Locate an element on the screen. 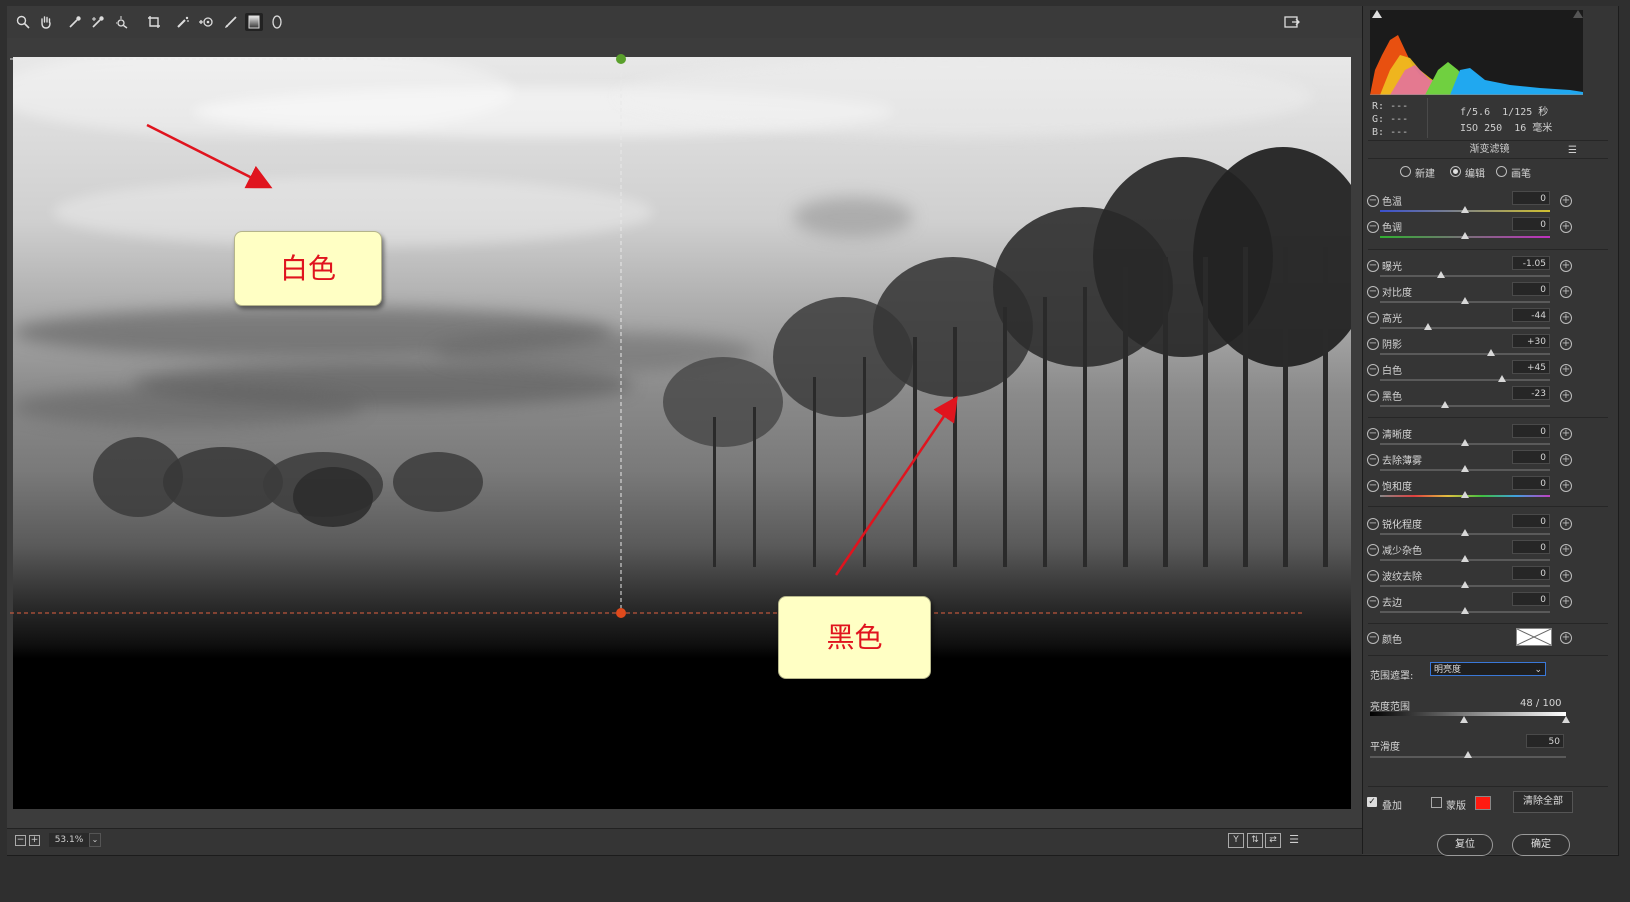 The height and width of the screenshot is (902, 1630). slider-label-14: 去边 is located at coordinates (1392, 603).